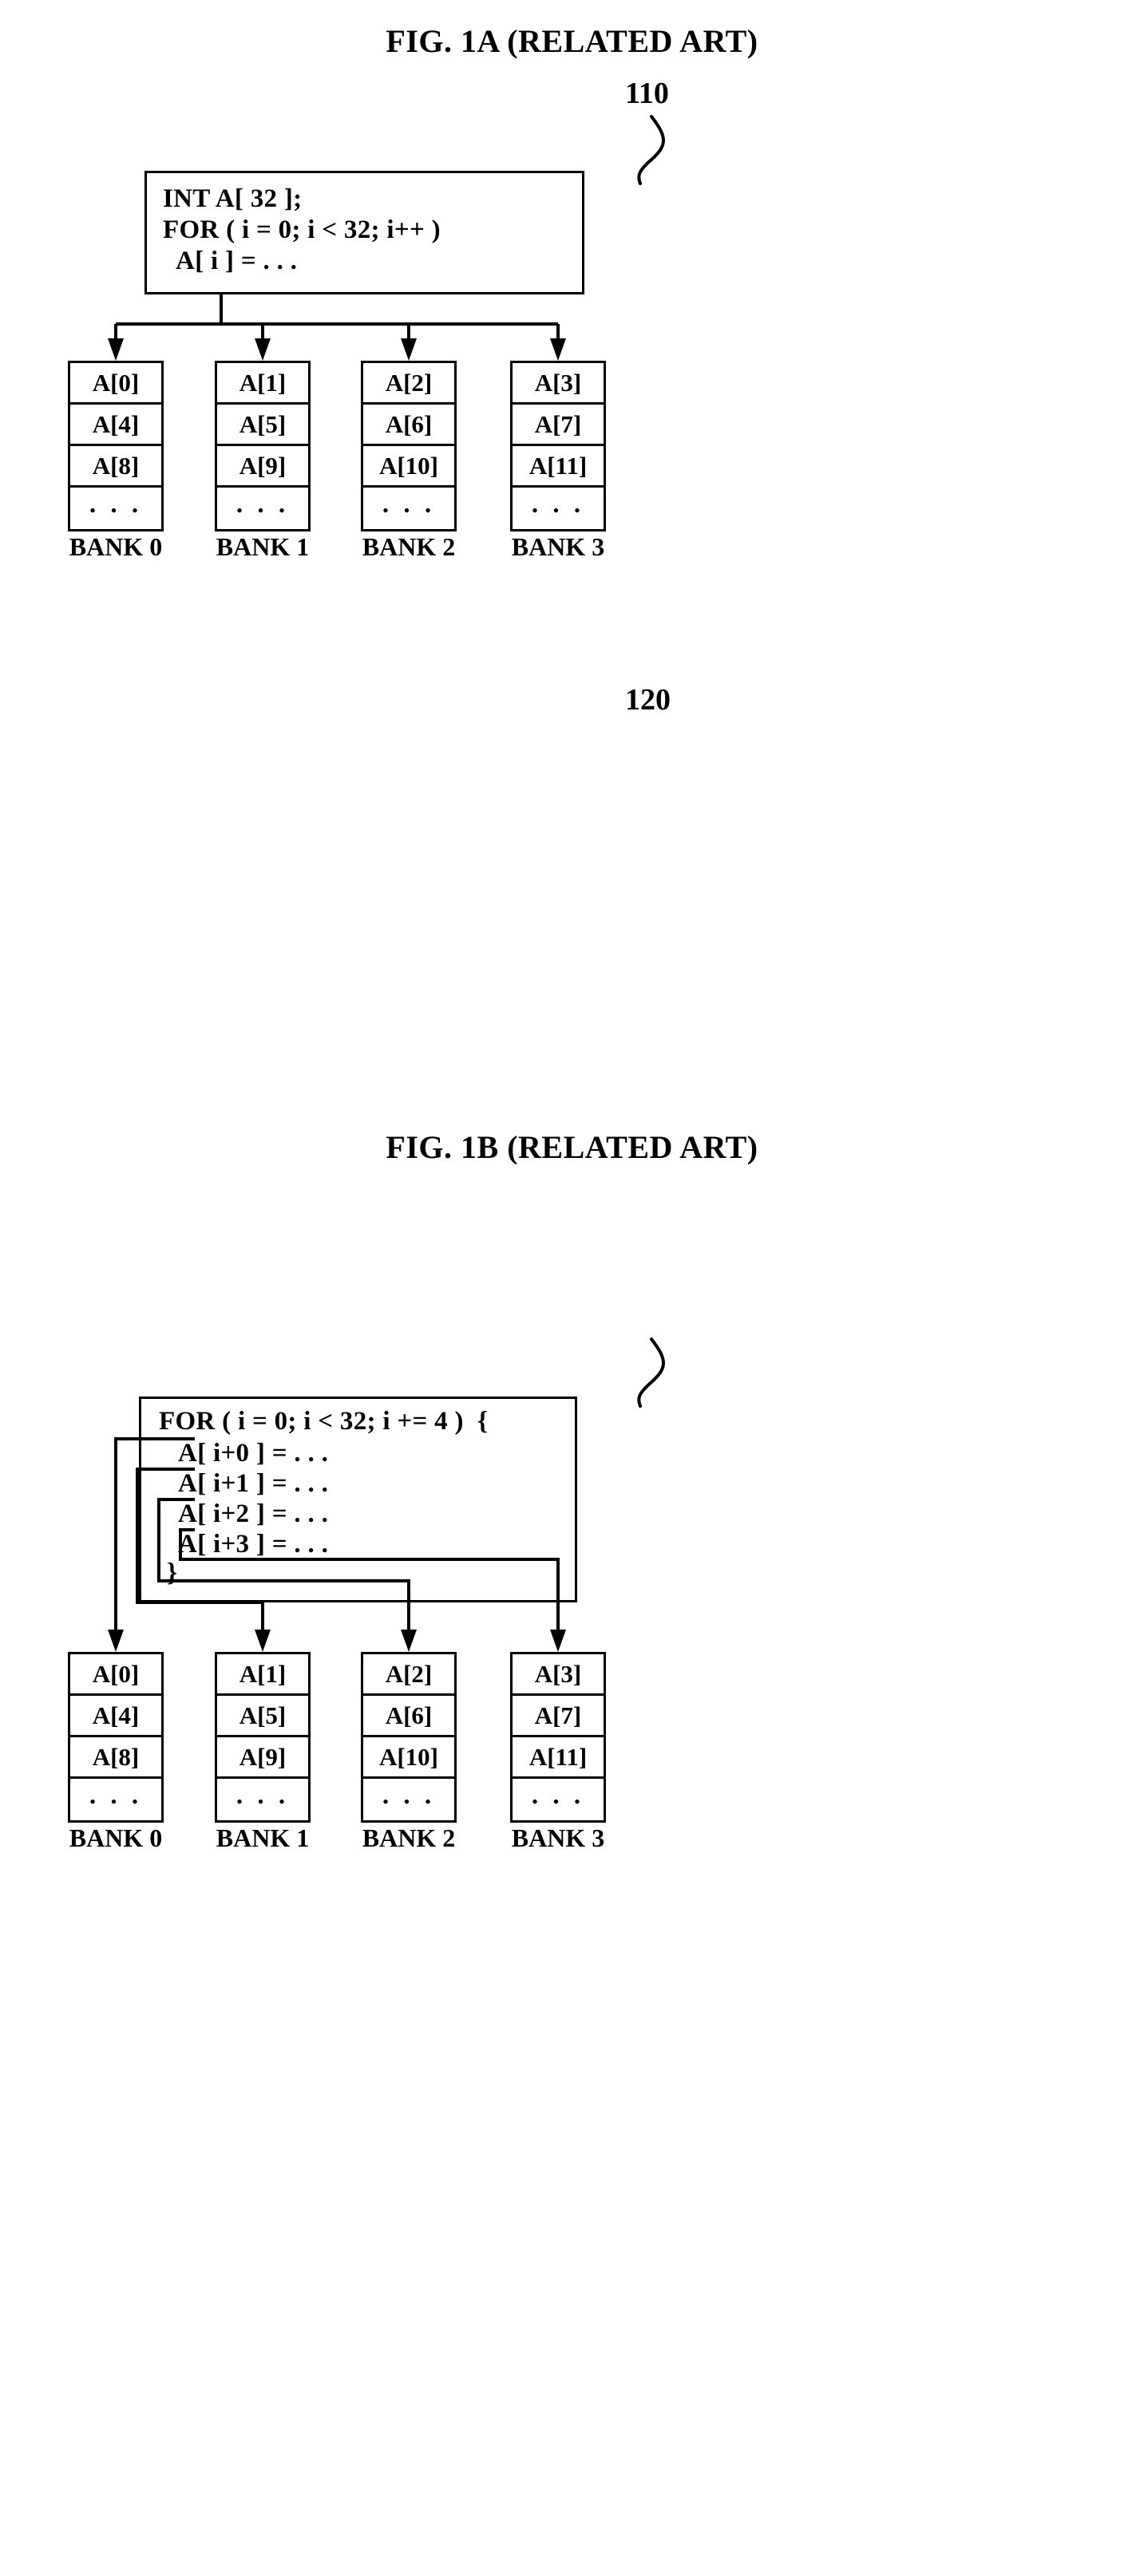 Image resolution: width=1144 pixels, height=2576 pixels. What do you see at coordinates (648, 700) in the screenshot?
I see `reference-numeral-120: 120` at bounding box center [648, 700].